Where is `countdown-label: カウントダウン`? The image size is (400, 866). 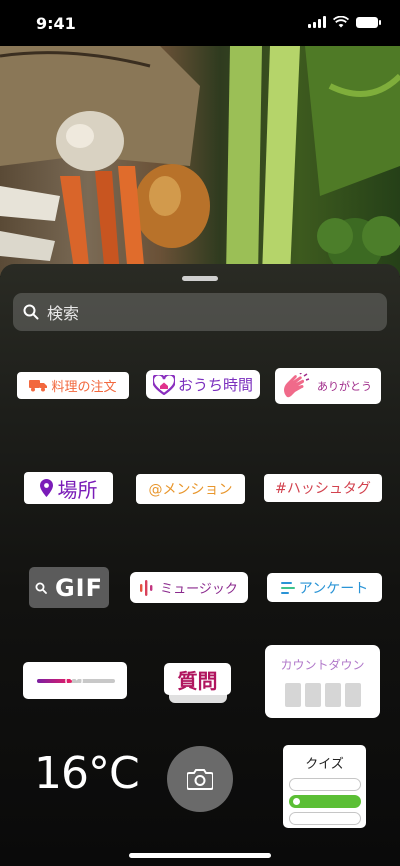
countdown-label: カウントダウン is located at coordinates (322, 665).